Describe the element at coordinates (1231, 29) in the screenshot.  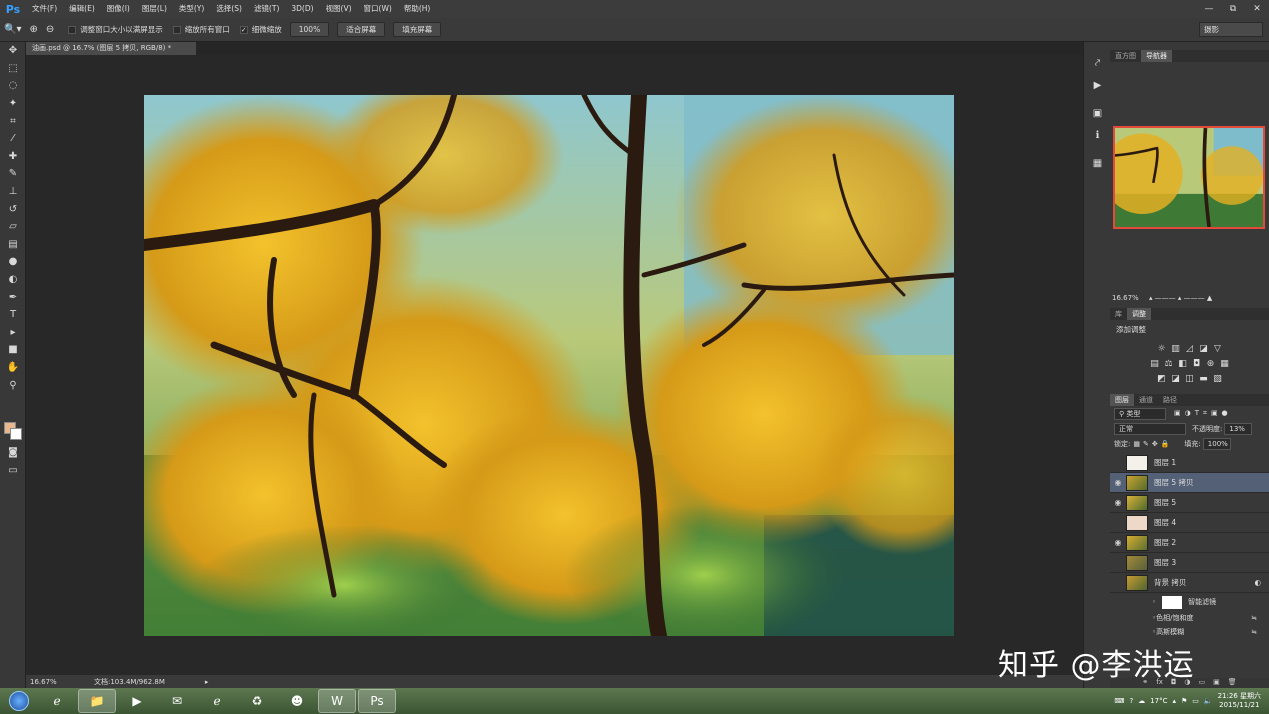
I see `workspace-select: 摄影` at that location.